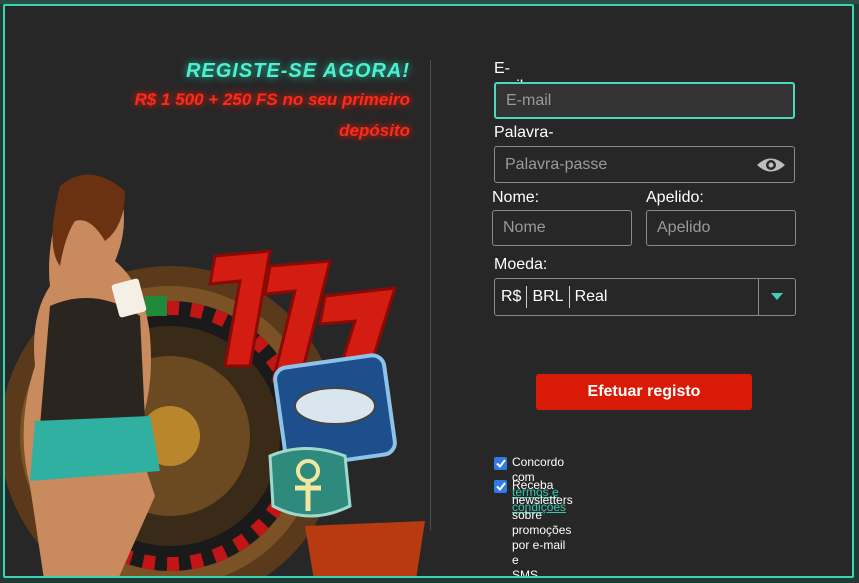 The width and height of the screenshot is (859, 583). Describe the element at coordinates (430, 295) in the screenshot. I see `vertical-divider` at that location.